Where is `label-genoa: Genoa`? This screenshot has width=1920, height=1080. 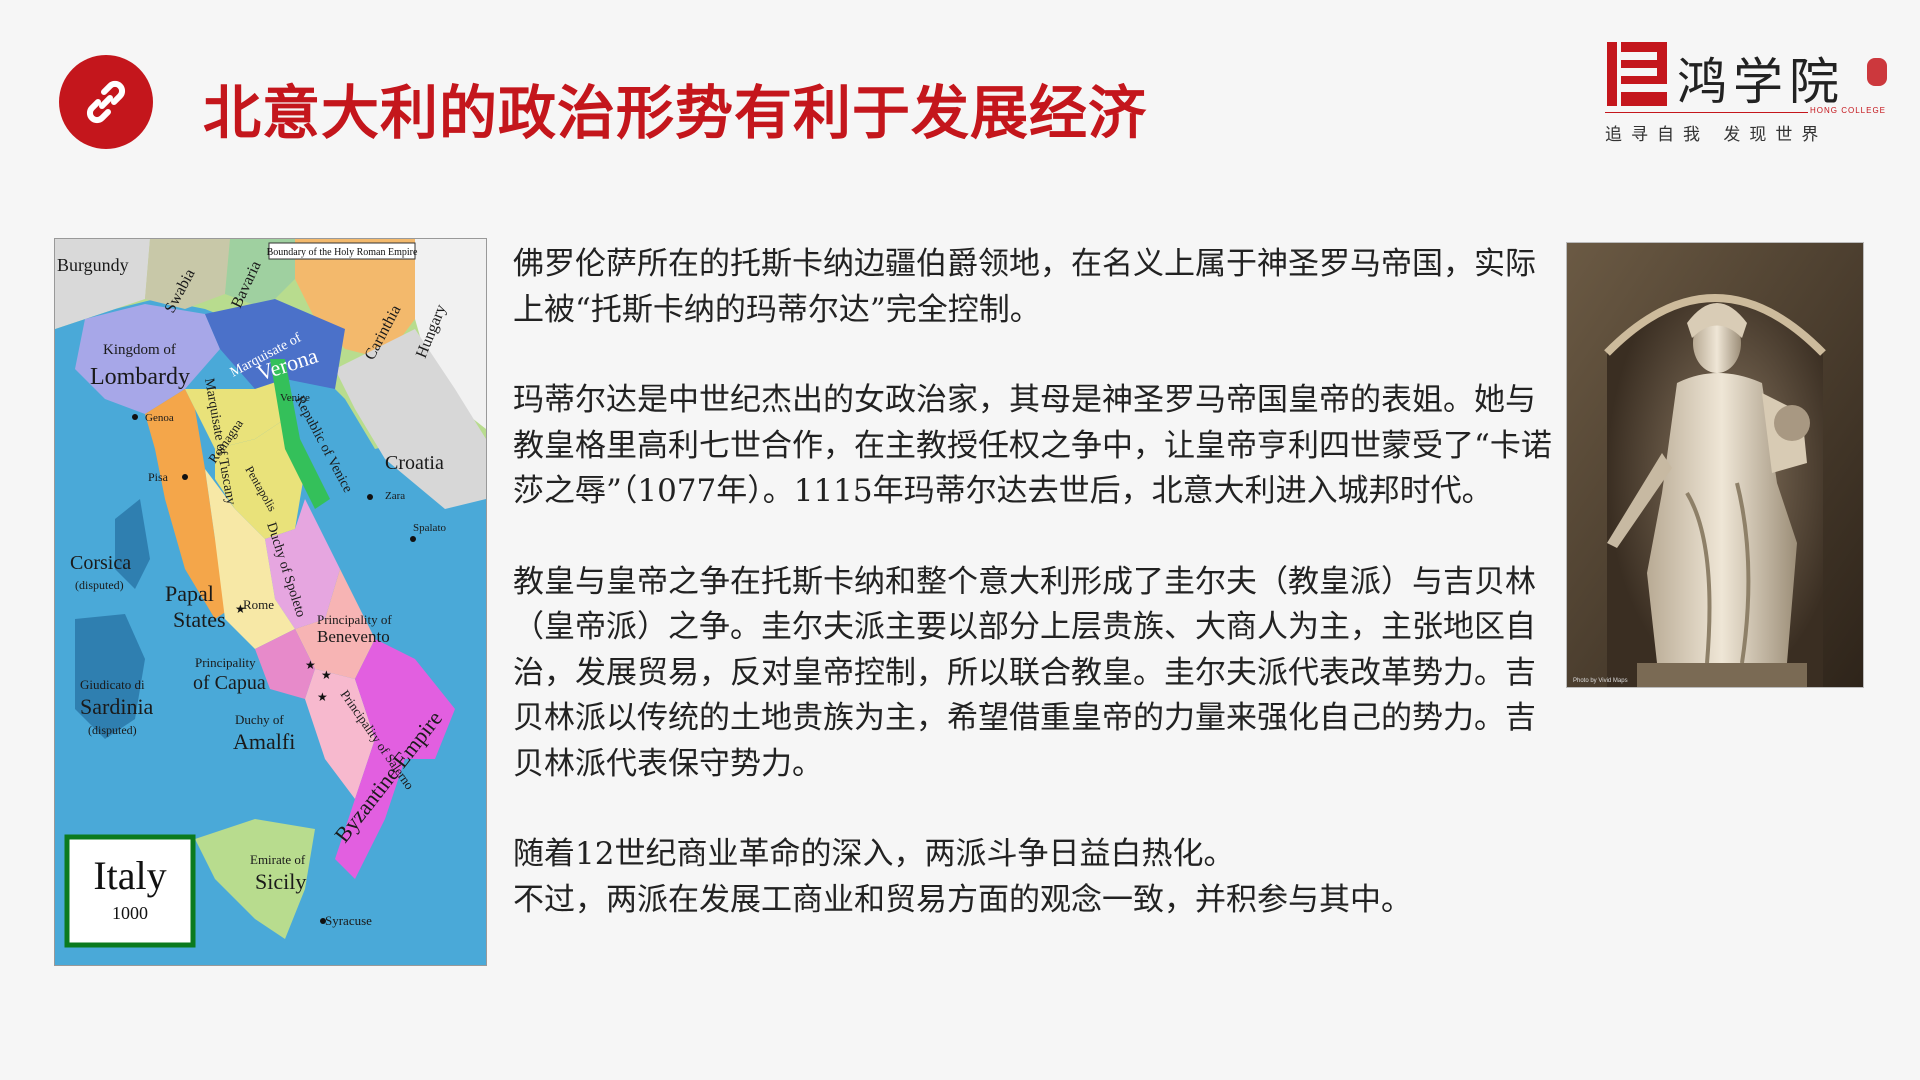
label-genoa: Genoa is located at coordinates (159, 418).